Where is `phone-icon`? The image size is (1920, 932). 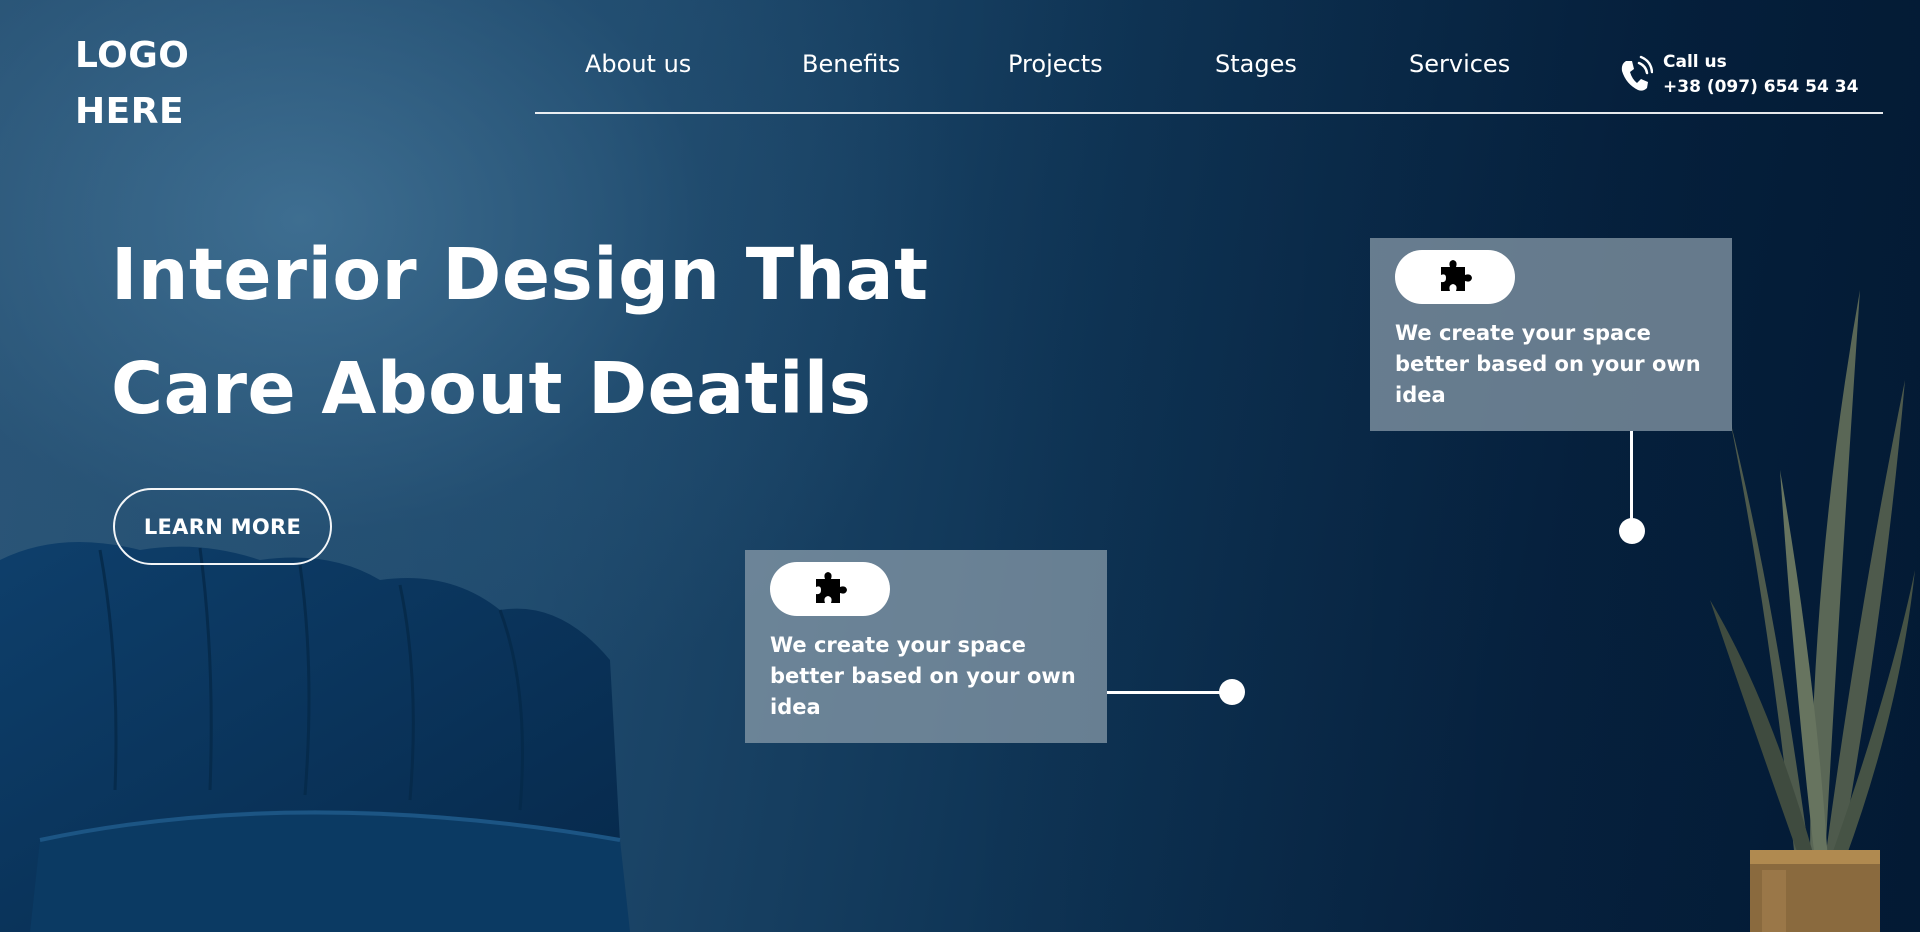
phone-icon is located at coordinates (1637, 73).